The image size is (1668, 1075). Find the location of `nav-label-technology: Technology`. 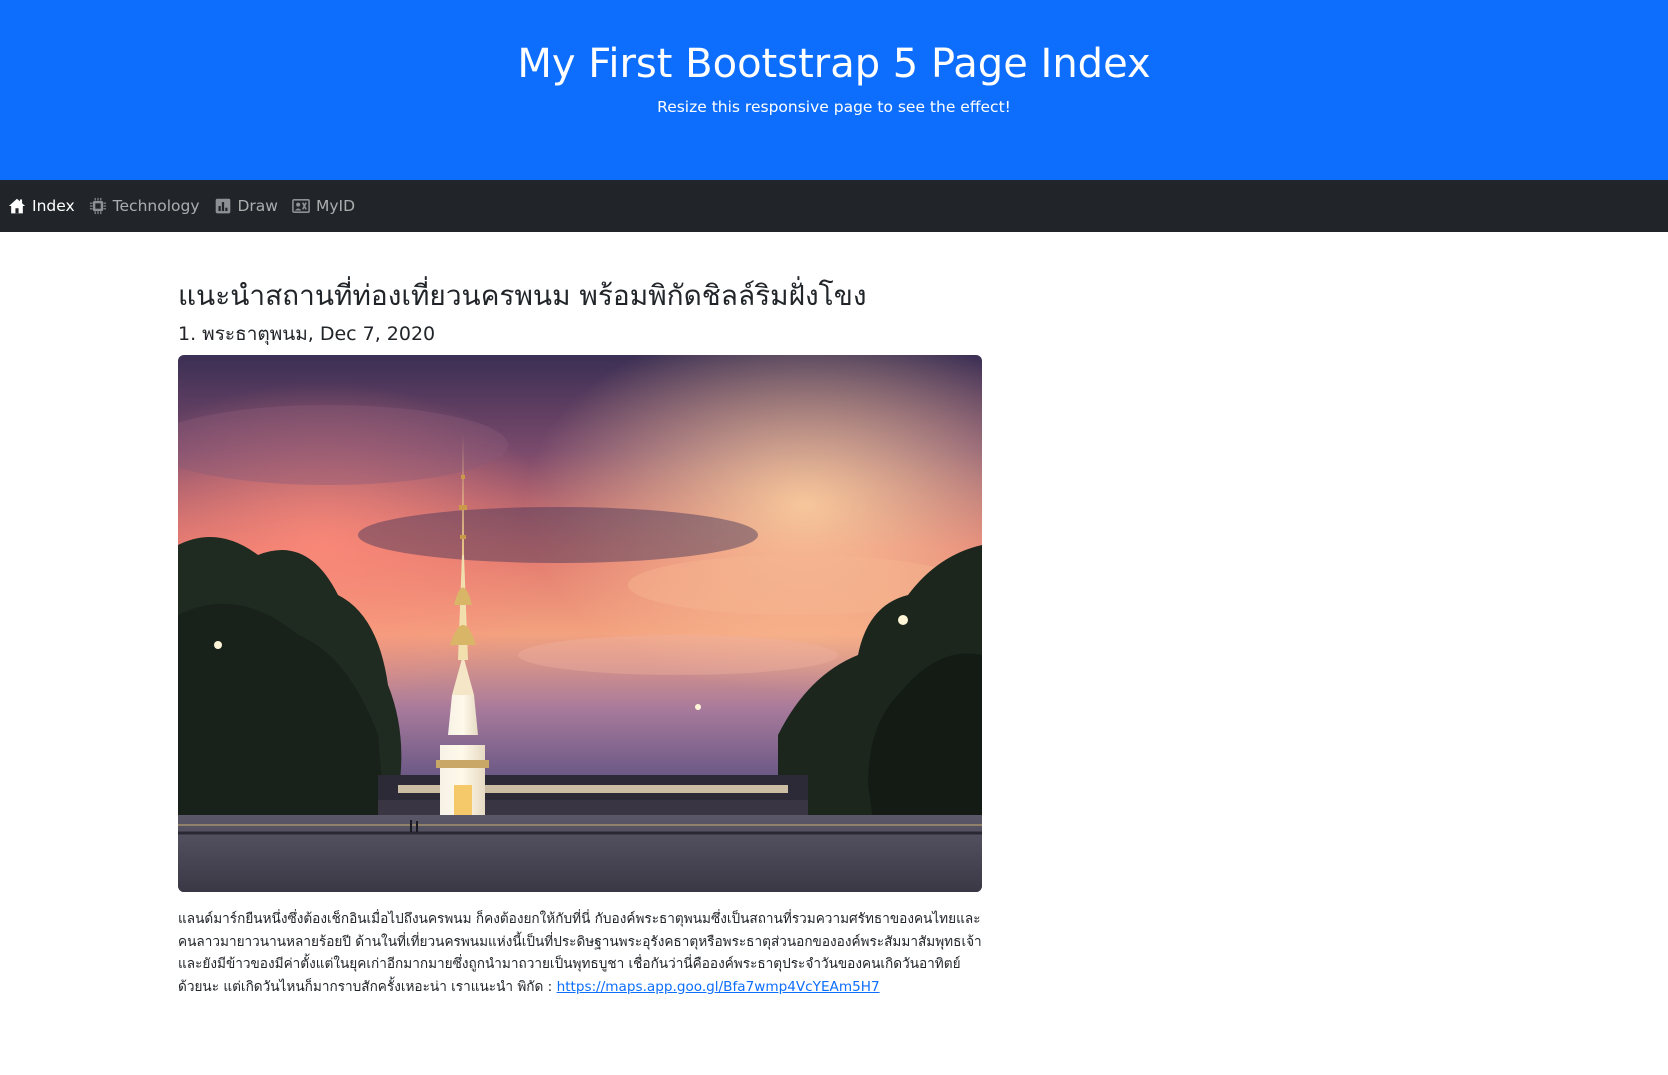

nav-label-technology: Technology is located at coordinates (156, 206).